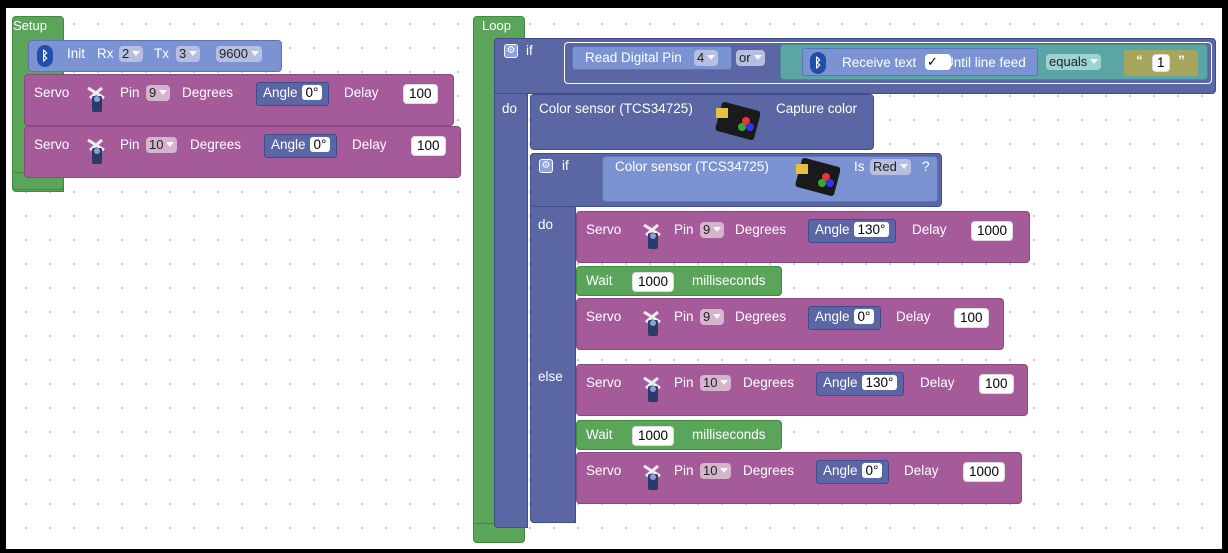  I want to click on do-label: do, so click(510, 108).